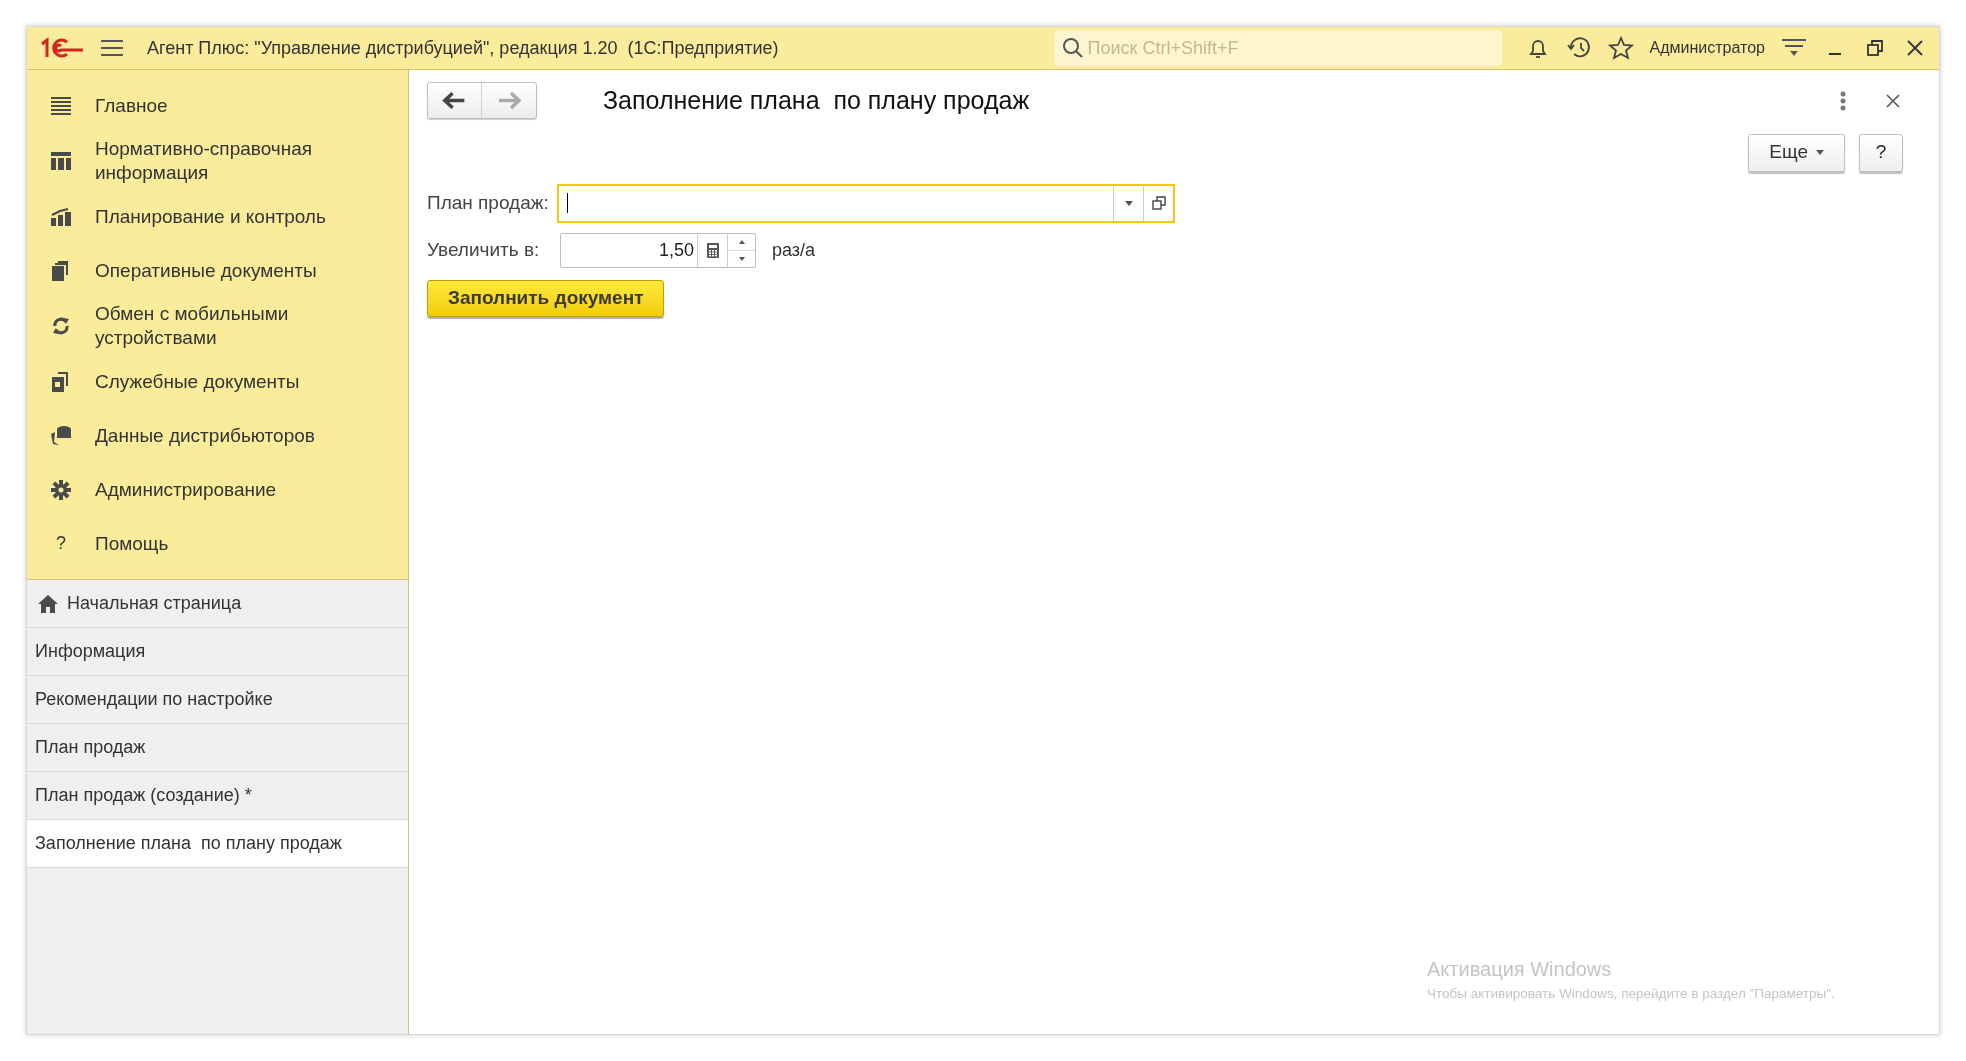  What do you see at coordinates (217, 381) in the screenshot?
I see `section-item: Служебные документы` at bounding box center [217, 381].